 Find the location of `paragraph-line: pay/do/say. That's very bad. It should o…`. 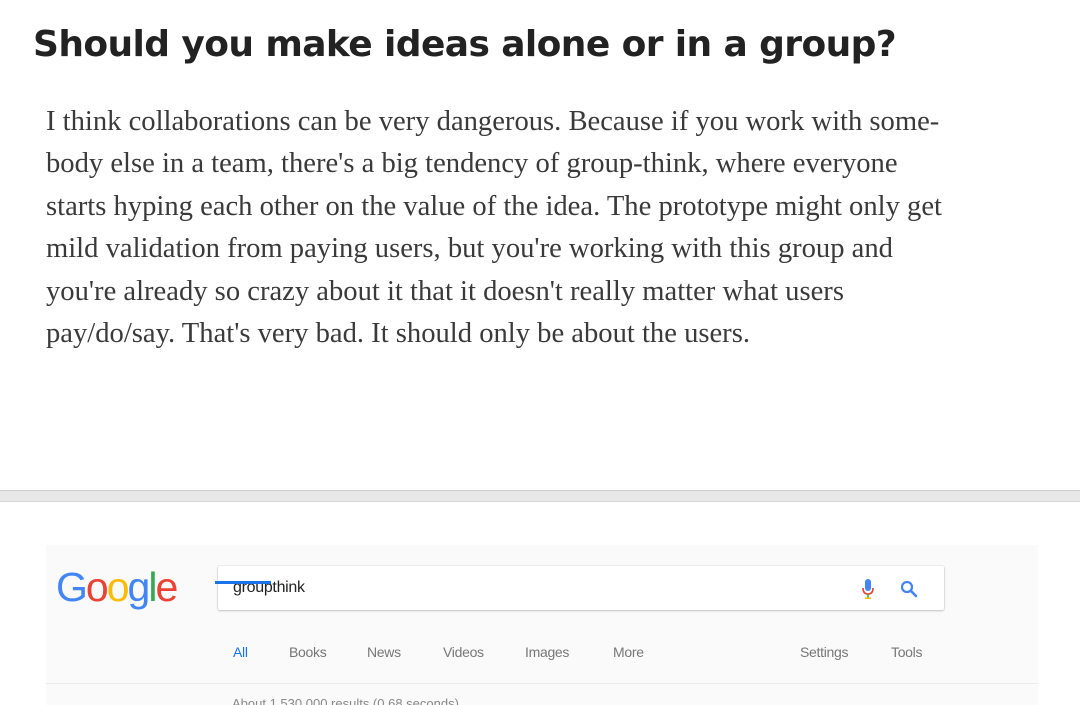

paragraph-line: pay/do/say. That's very bad. It should o… is located at coordinates (398, 334).